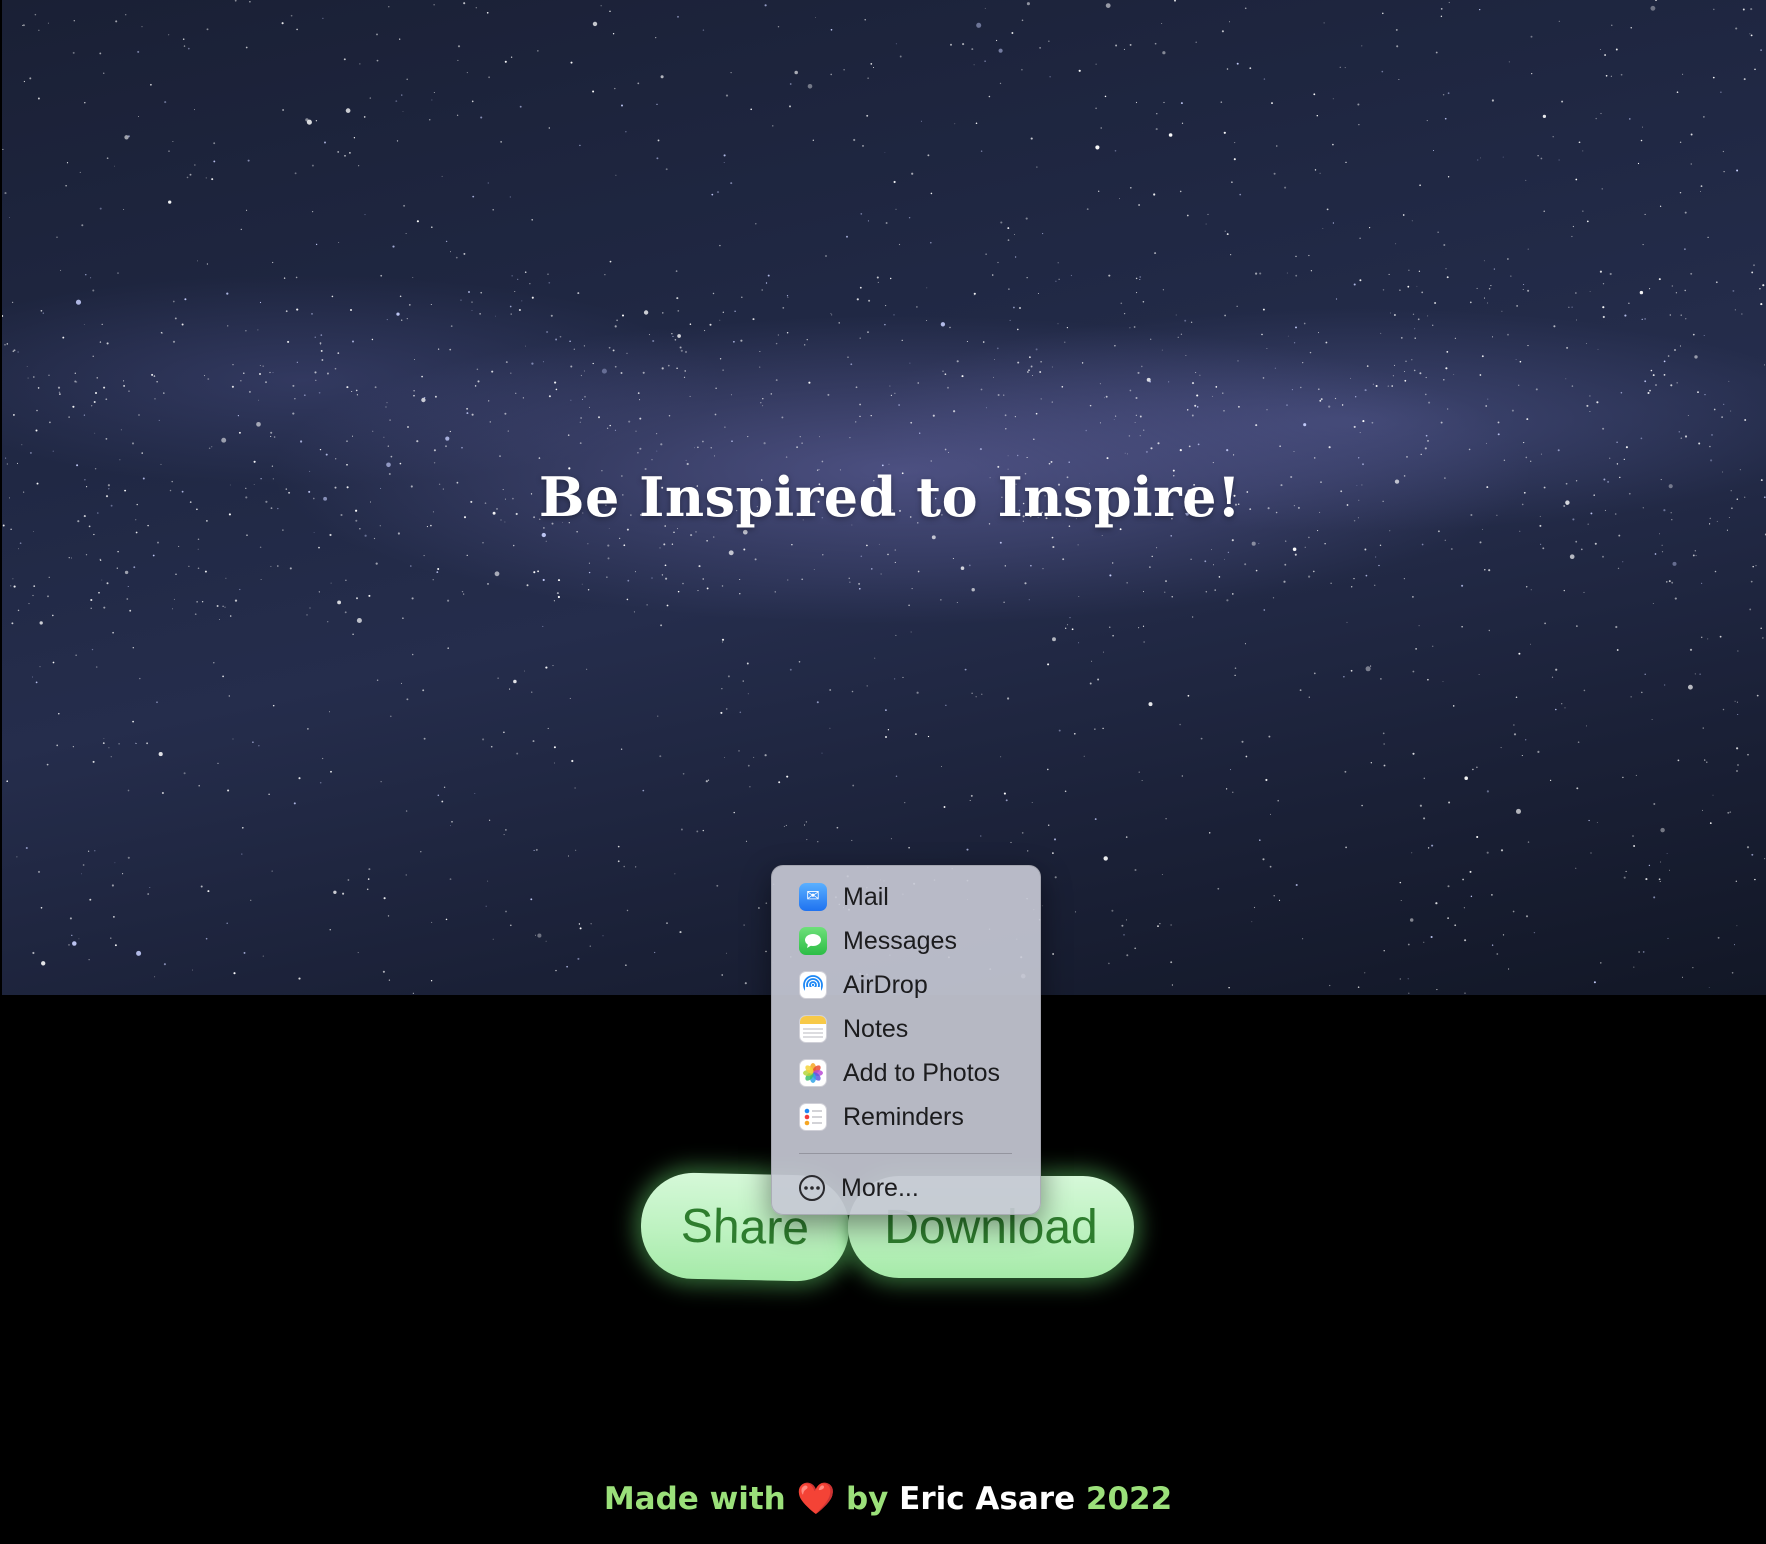 This screenshot has height=1544, width=1766. What do you see at coordinates (813, 897) in the screenshot?
I see `mail-icon: ✉` at bounding box center [813, 897].